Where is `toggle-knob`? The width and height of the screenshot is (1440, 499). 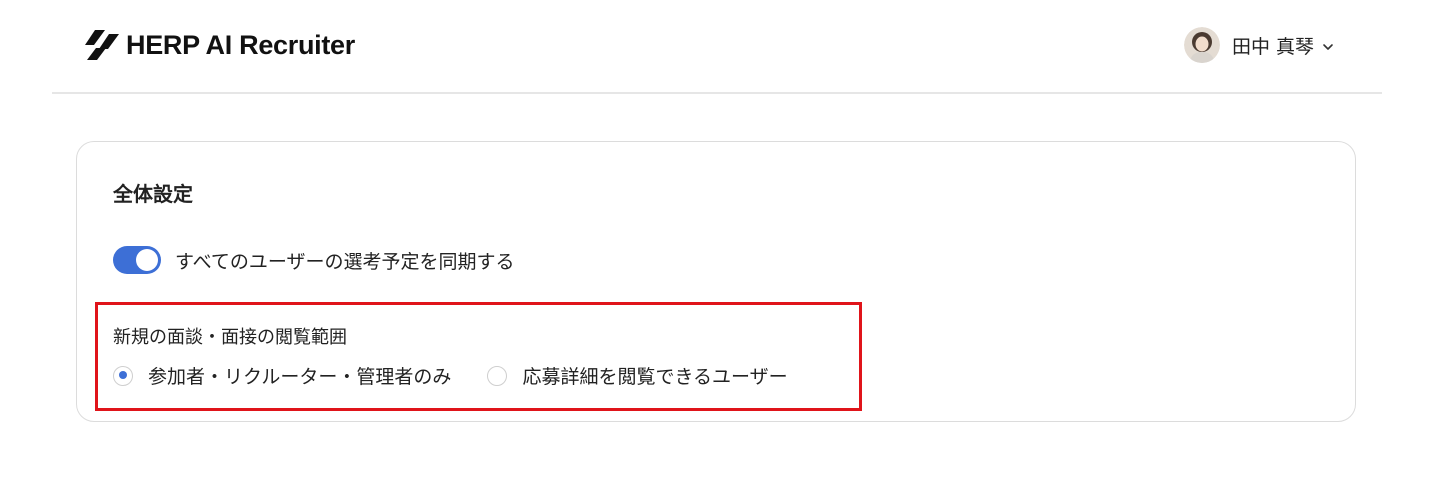 toggle-knob is located at coordinates (147, 260).